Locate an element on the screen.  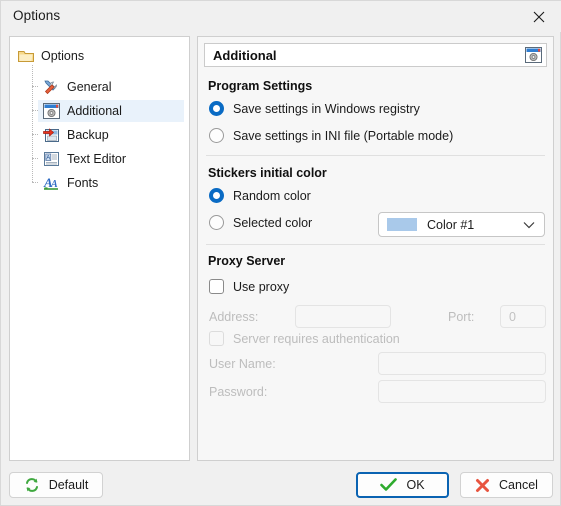
tools-icon is located at coordinates (51, 87).